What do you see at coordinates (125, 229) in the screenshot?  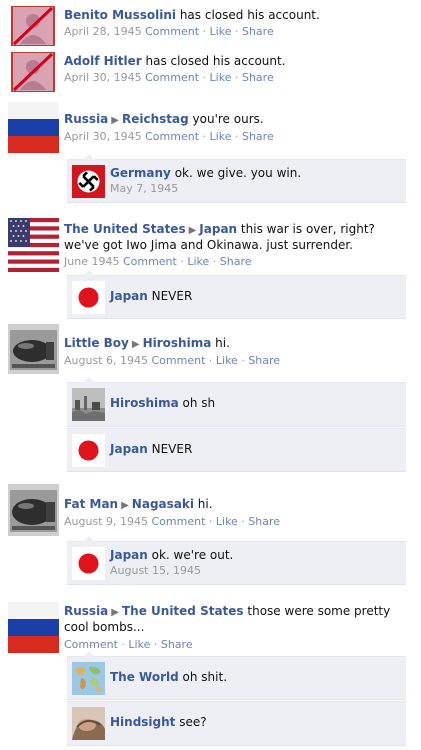 I see `post-author-link: The United States` at bounding box center [125, 229].